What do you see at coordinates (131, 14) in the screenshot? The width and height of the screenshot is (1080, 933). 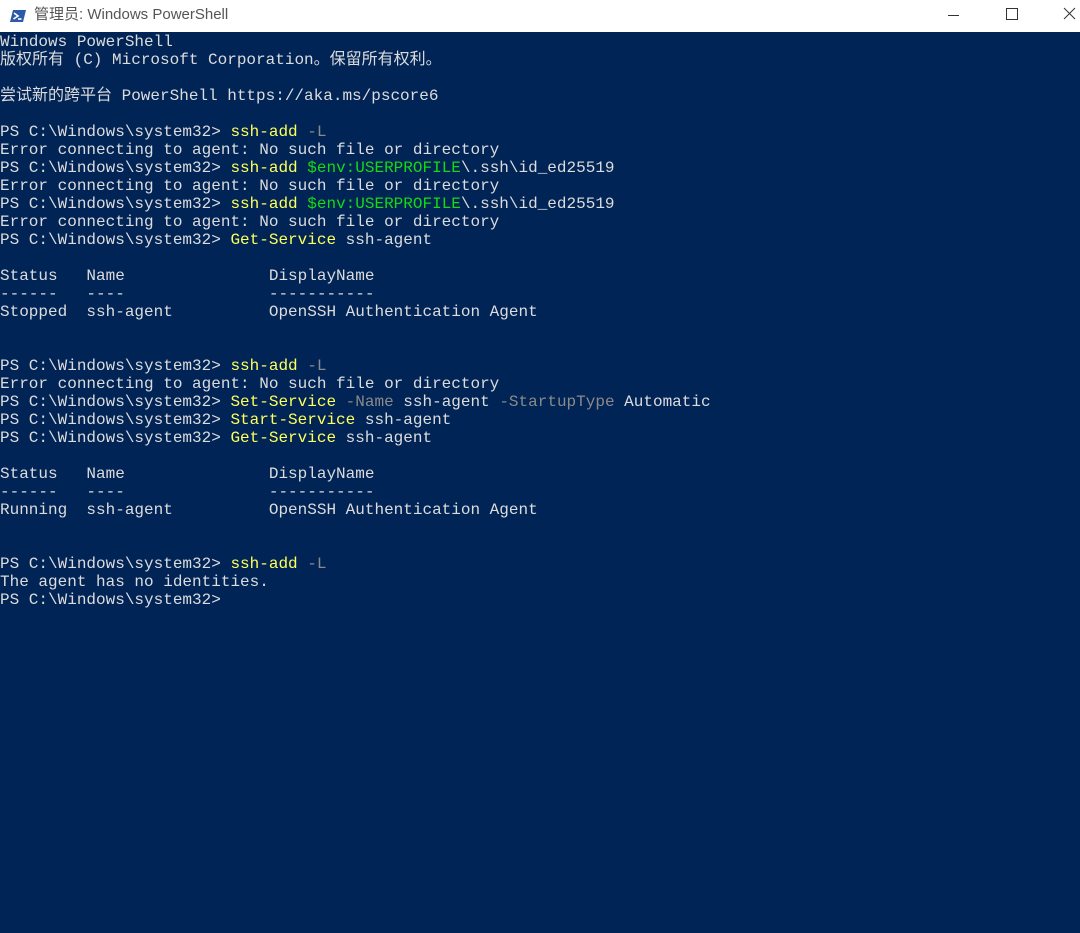 I see `window-title: 管理员: Windows PowerShell` at bounding box center [131, 14].